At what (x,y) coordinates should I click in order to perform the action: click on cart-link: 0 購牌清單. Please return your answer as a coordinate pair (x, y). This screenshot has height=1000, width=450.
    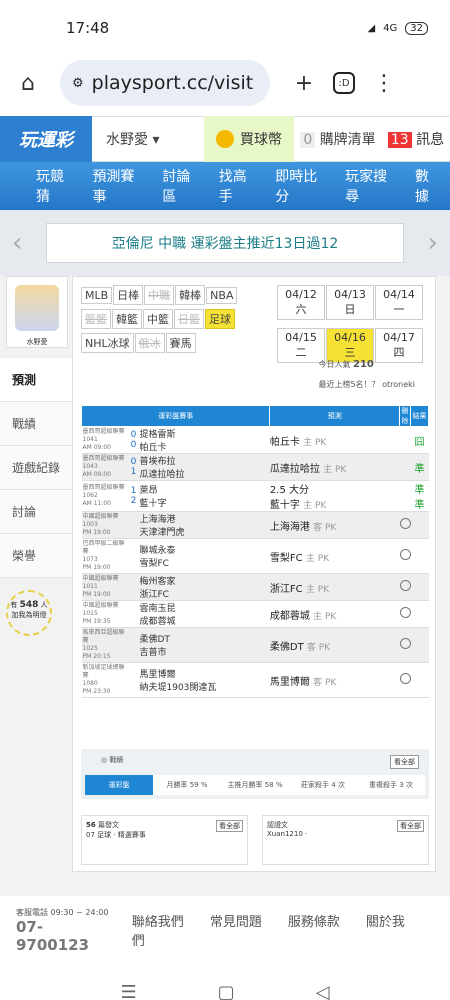
    Looking at the image, I should click on (338, 139).